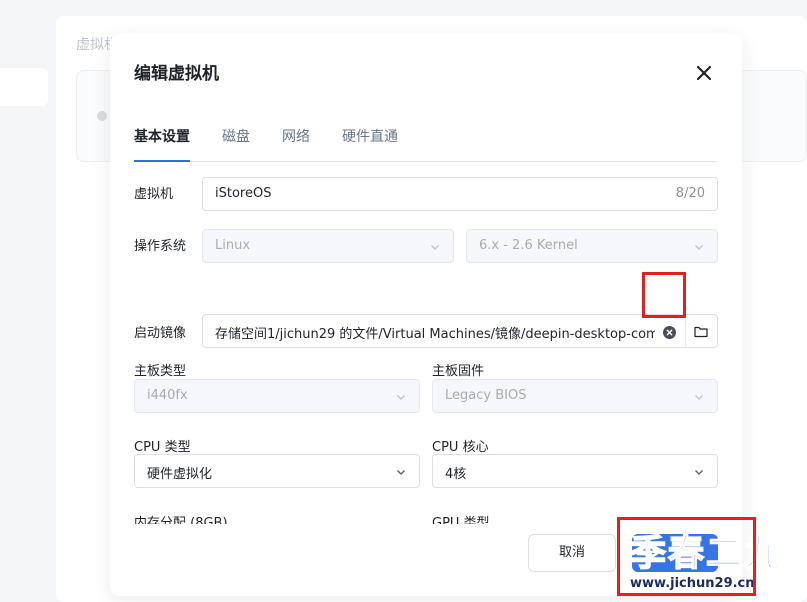 The width and height of the screenshot is (807, 602). I want to click on os-version-select: 6.x - 2.6 Kernel, so click(592, 246).